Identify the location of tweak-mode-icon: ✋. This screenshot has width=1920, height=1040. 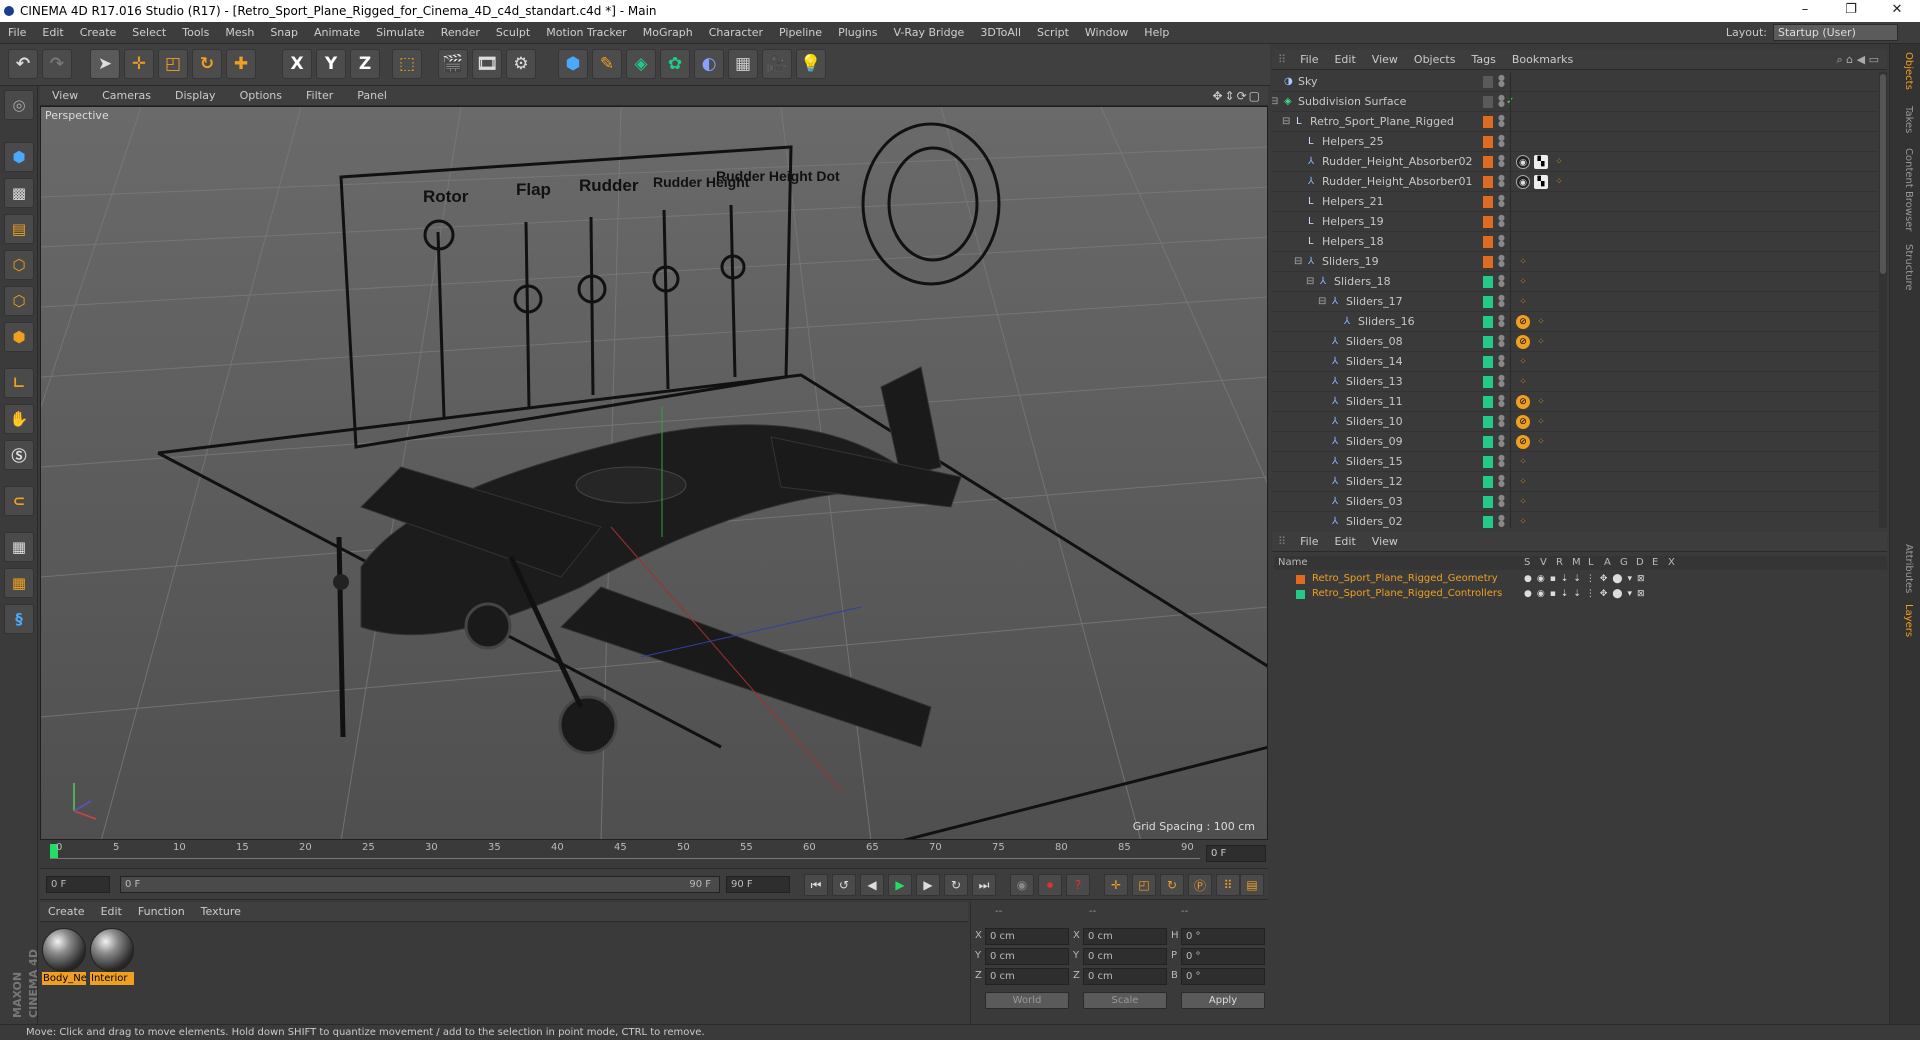
(19, 419).